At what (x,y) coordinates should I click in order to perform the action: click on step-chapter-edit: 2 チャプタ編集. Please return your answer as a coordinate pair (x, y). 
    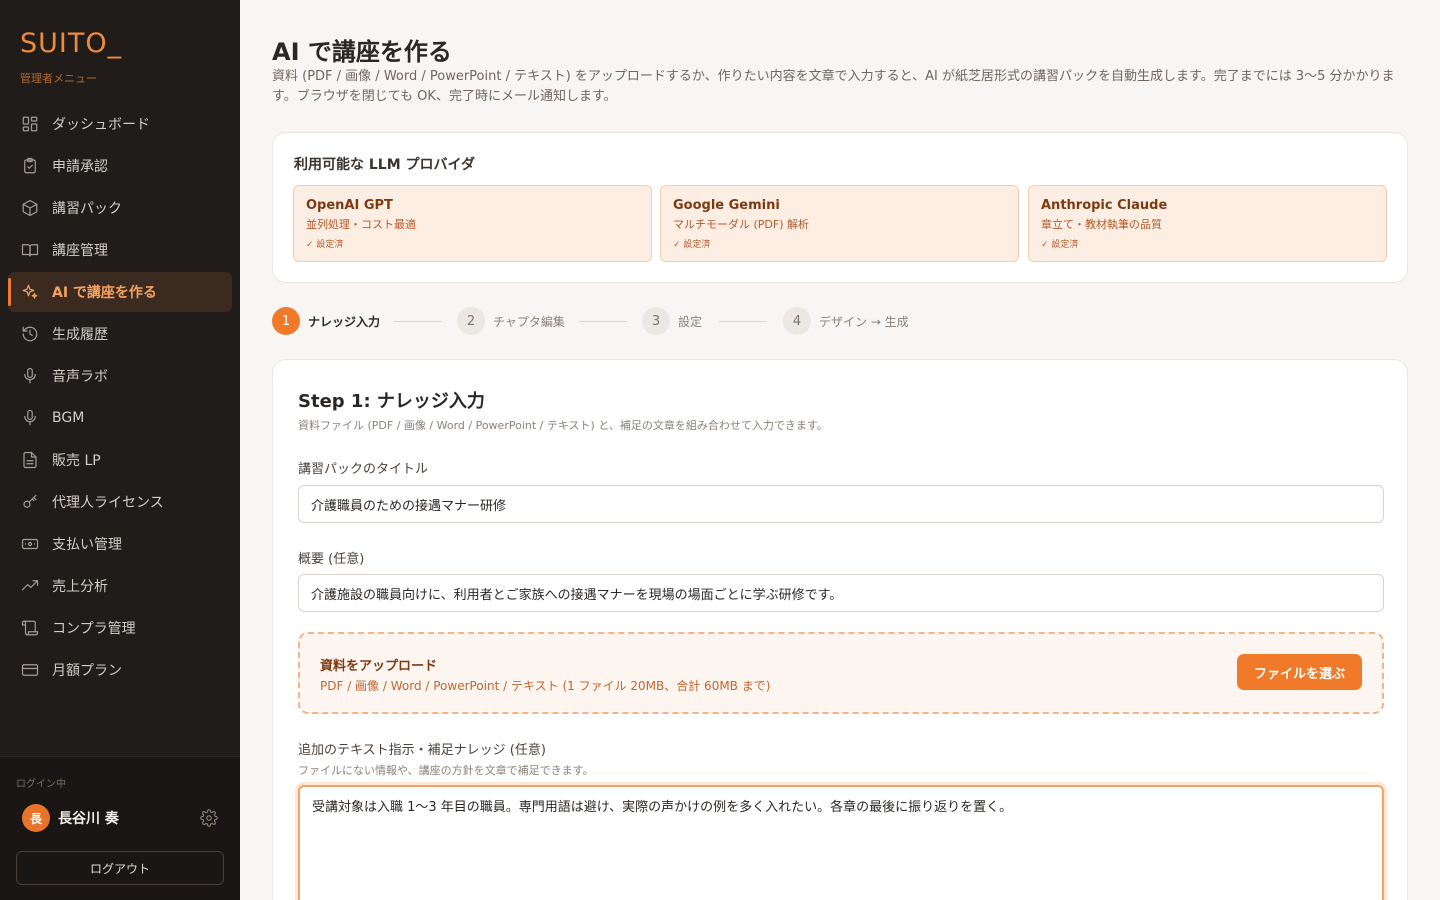
    Looking at the image, I should click on (511, 321).